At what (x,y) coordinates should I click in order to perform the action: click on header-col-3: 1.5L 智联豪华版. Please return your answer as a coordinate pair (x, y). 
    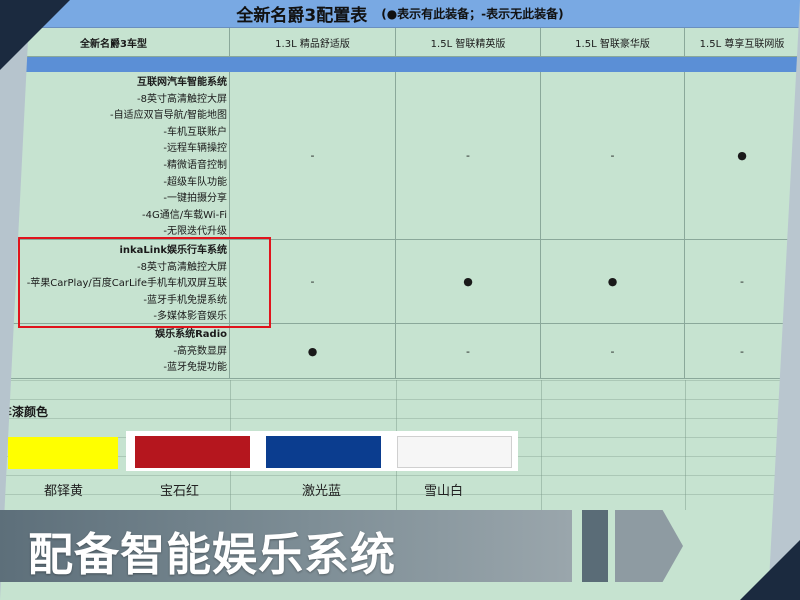
    Looking at the image, I should click on (613, 42).